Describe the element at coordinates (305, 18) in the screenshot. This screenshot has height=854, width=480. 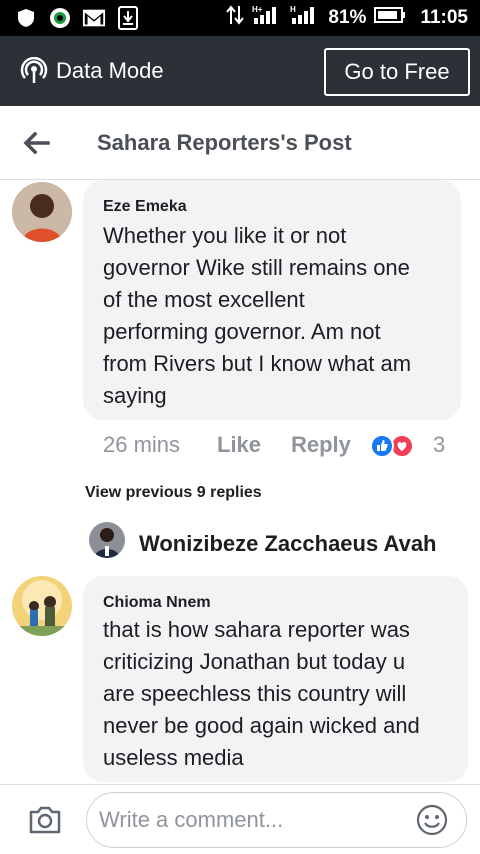
I see `signal-icon: H` at that location.